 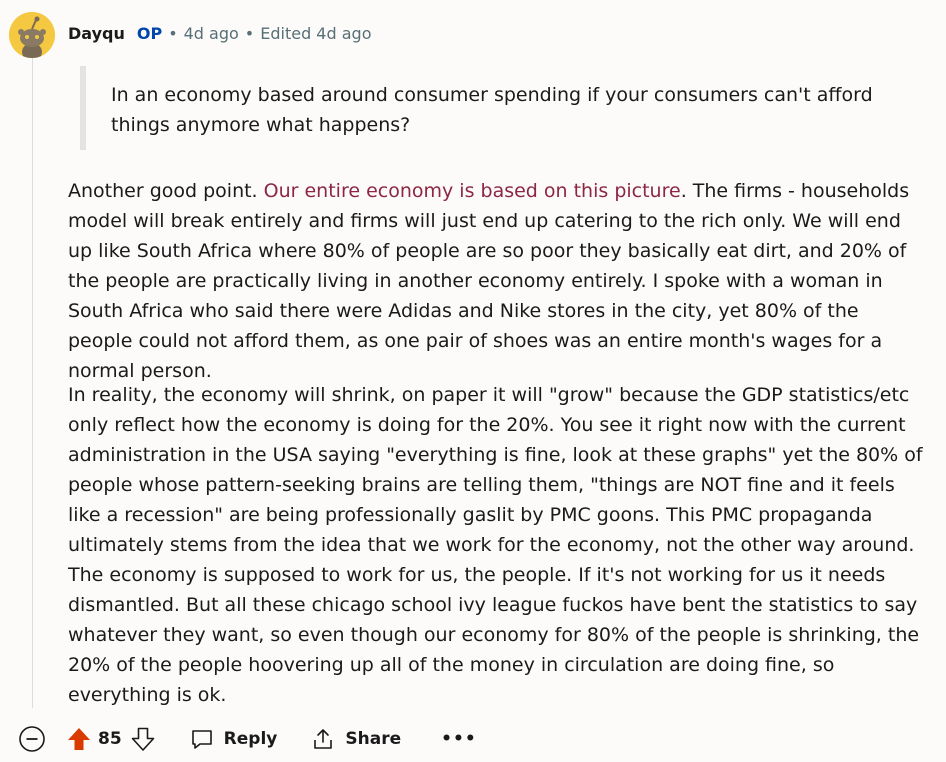 What do you see at coordinates (96, 33) in the screenshot?
I see `author-name: Dayqu` at bounding box center [96, 33].